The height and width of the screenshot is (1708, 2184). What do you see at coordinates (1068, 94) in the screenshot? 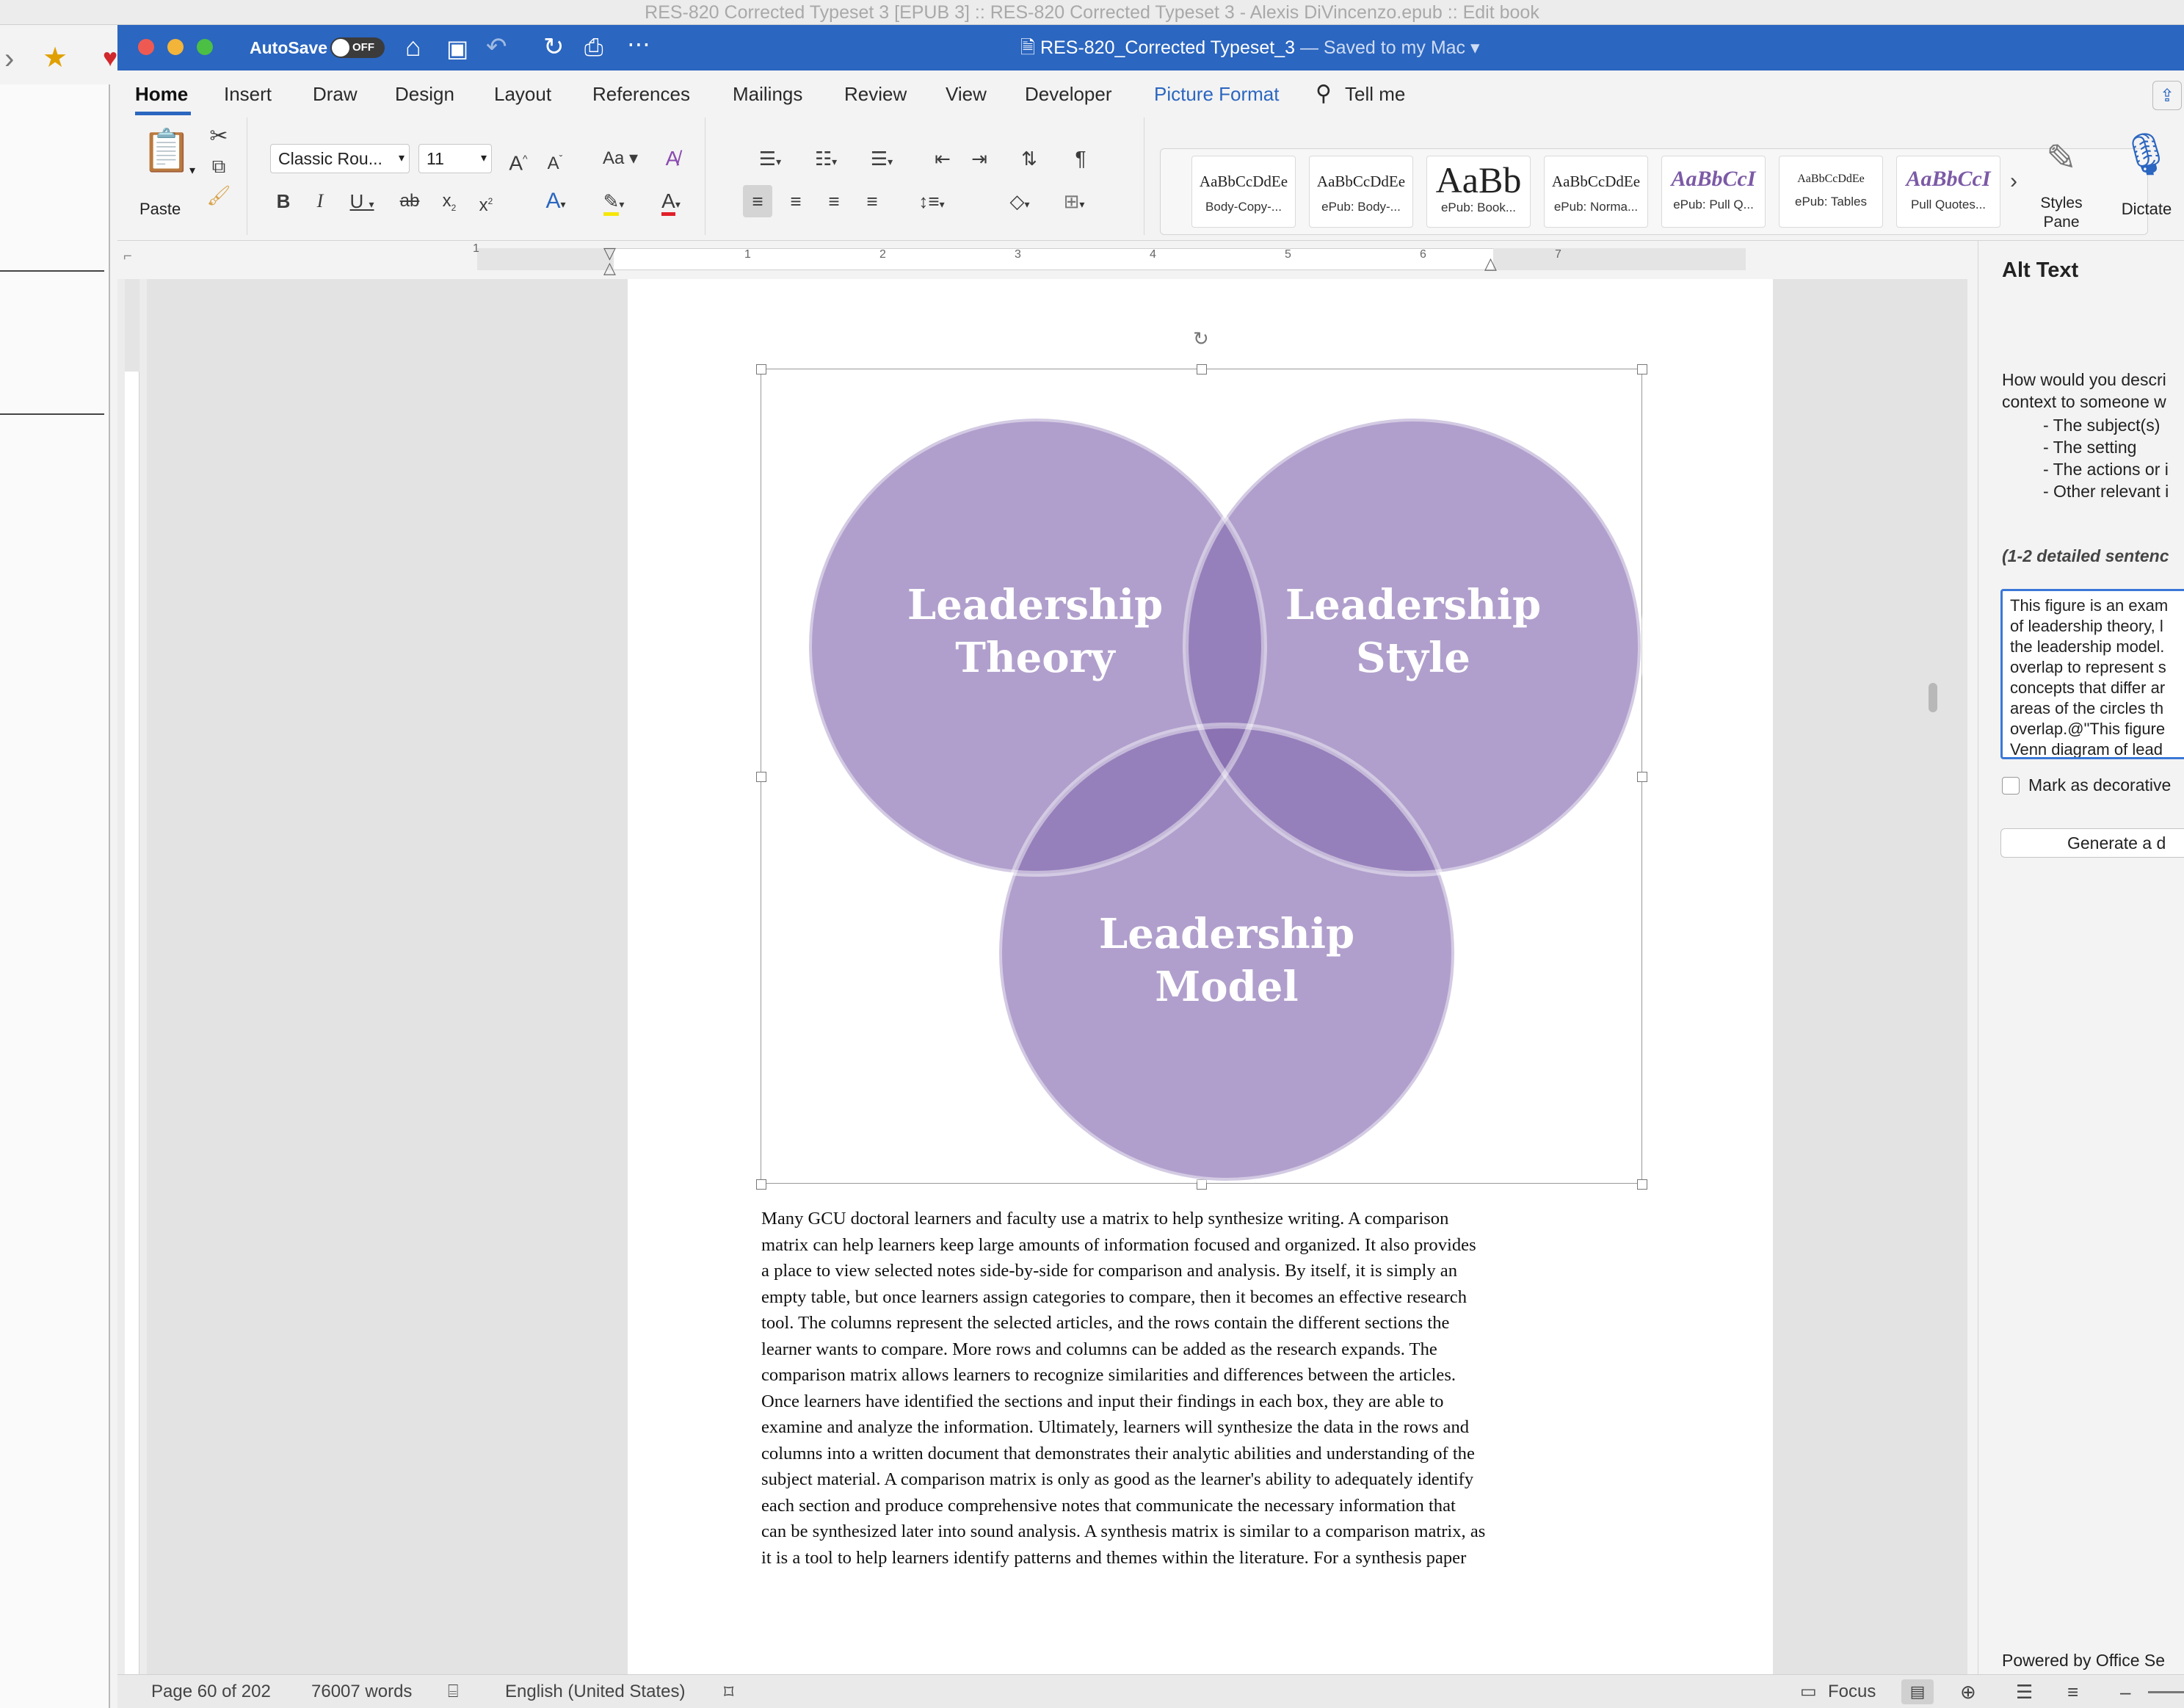
I see `tab-developer: Developer` at bounding box center [1068, 94].